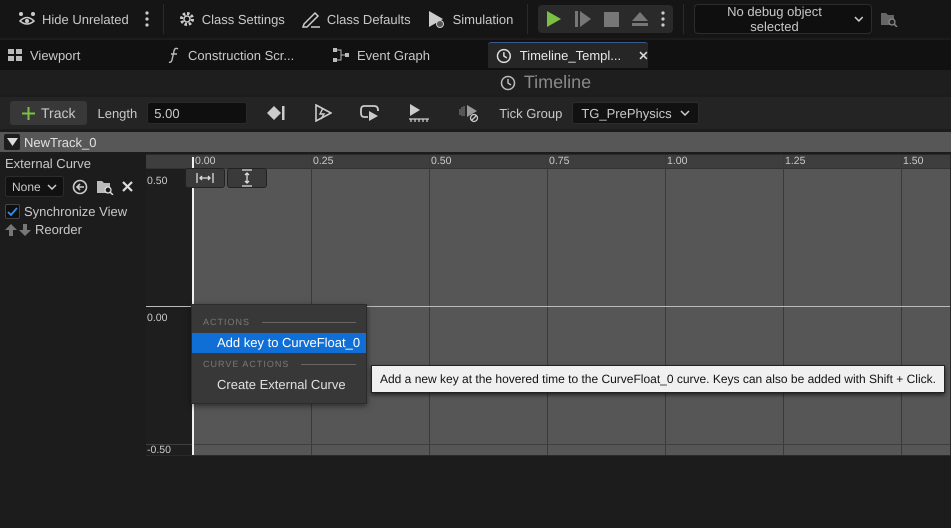 This screenshot has width=951, height=528. What do you see at coordinates (49, 113) in the screenshot?
I see `add-track-button: Track` at bounding box center [49, 113].